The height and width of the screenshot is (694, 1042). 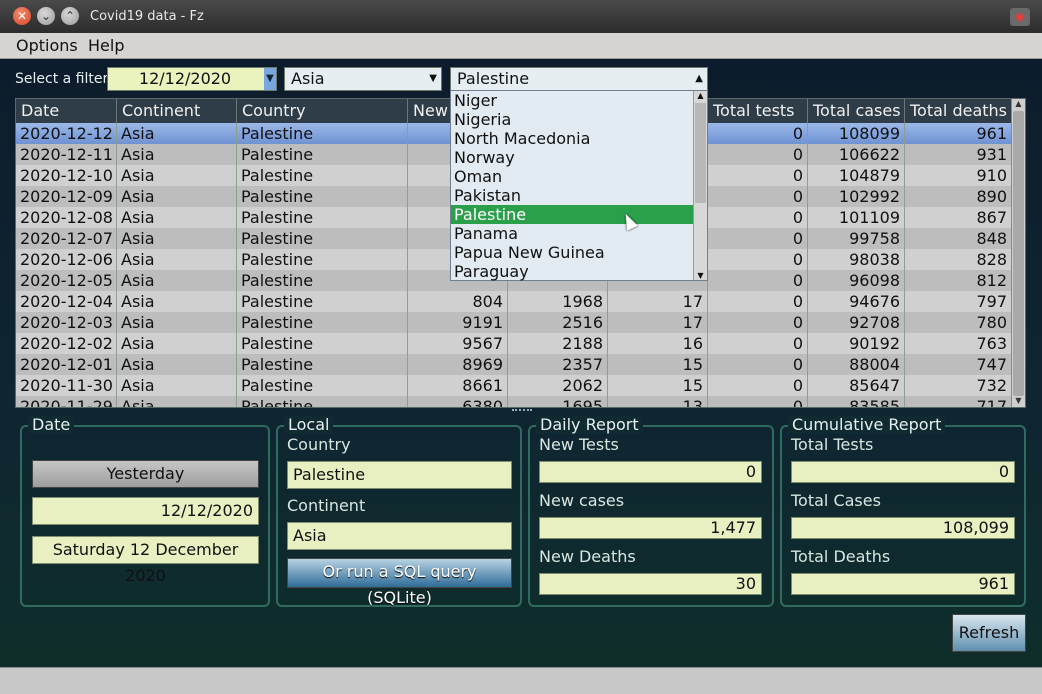 I want to click on long-date-field: Saturday 12 December 2020, so click(x=145, y=560).